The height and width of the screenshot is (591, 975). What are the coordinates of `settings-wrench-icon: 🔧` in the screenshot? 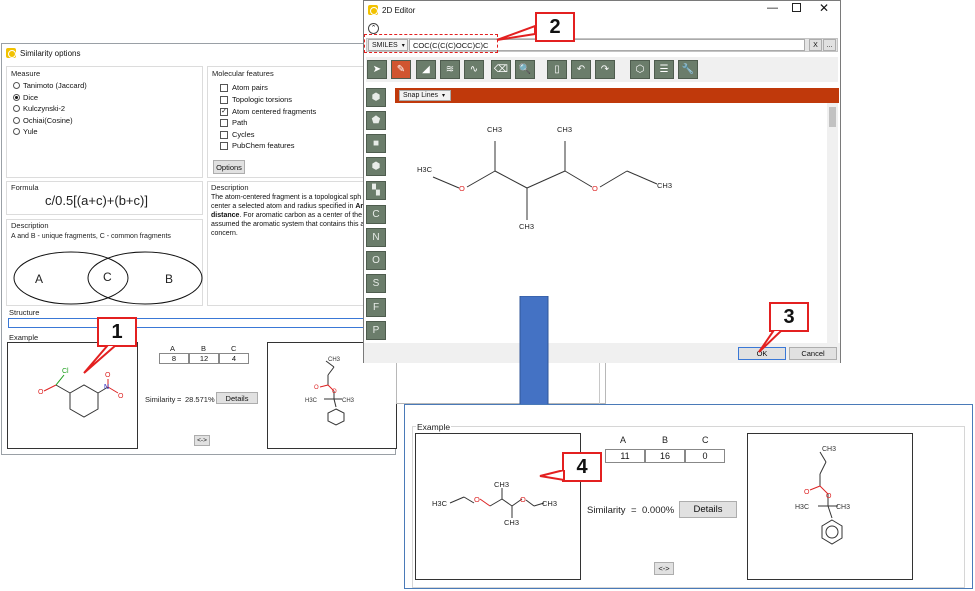 It's located at (688, 69).